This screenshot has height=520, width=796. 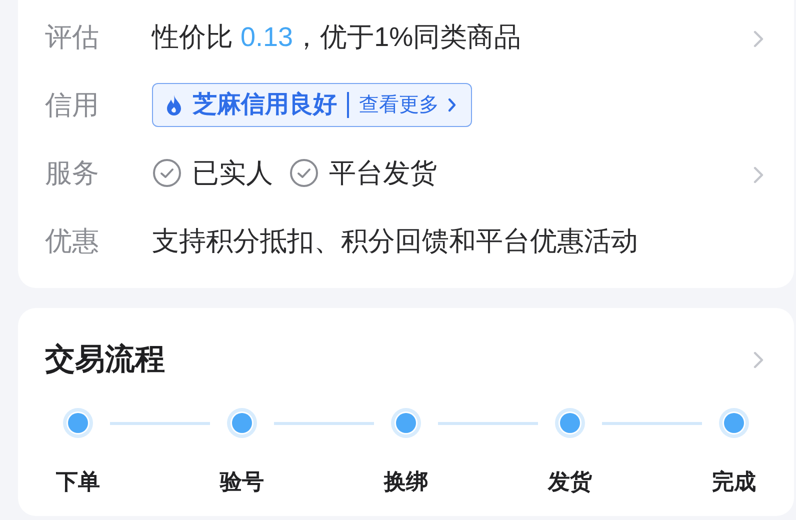 I want to click on view-more-link: 查看更多, so click(x=399, y=105).